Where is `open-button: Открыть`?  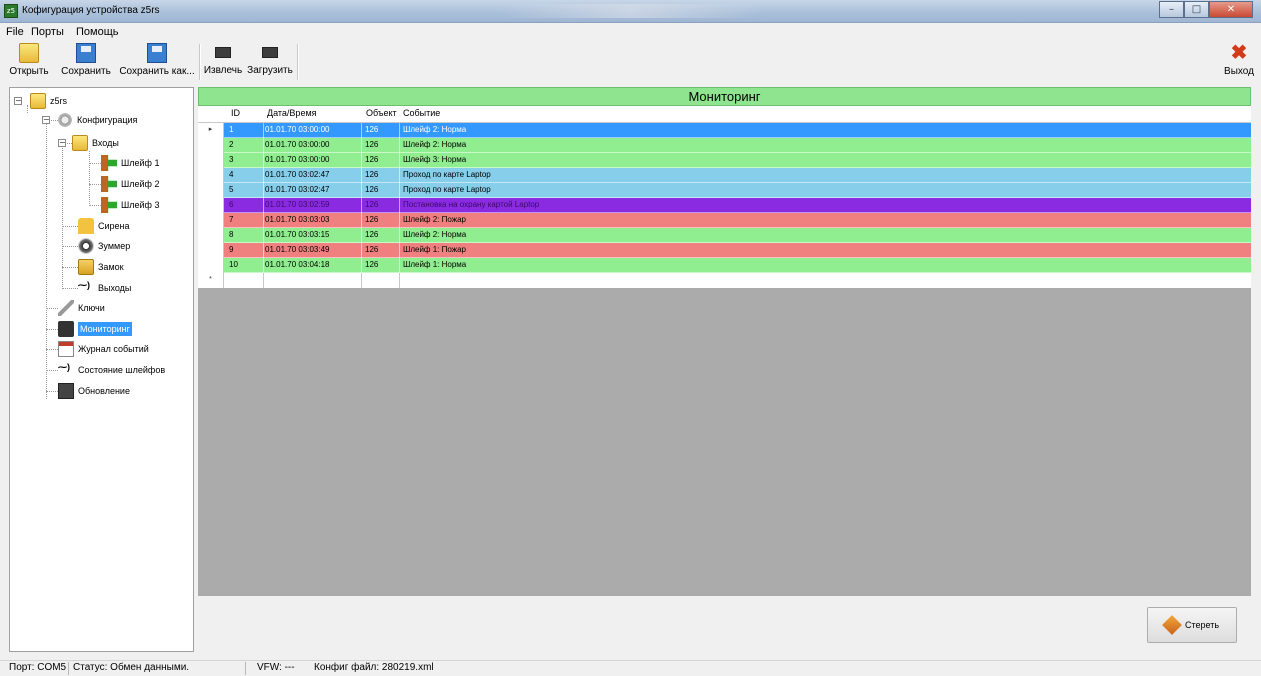 open-button: Открыть is located at coordinates (29, 60).